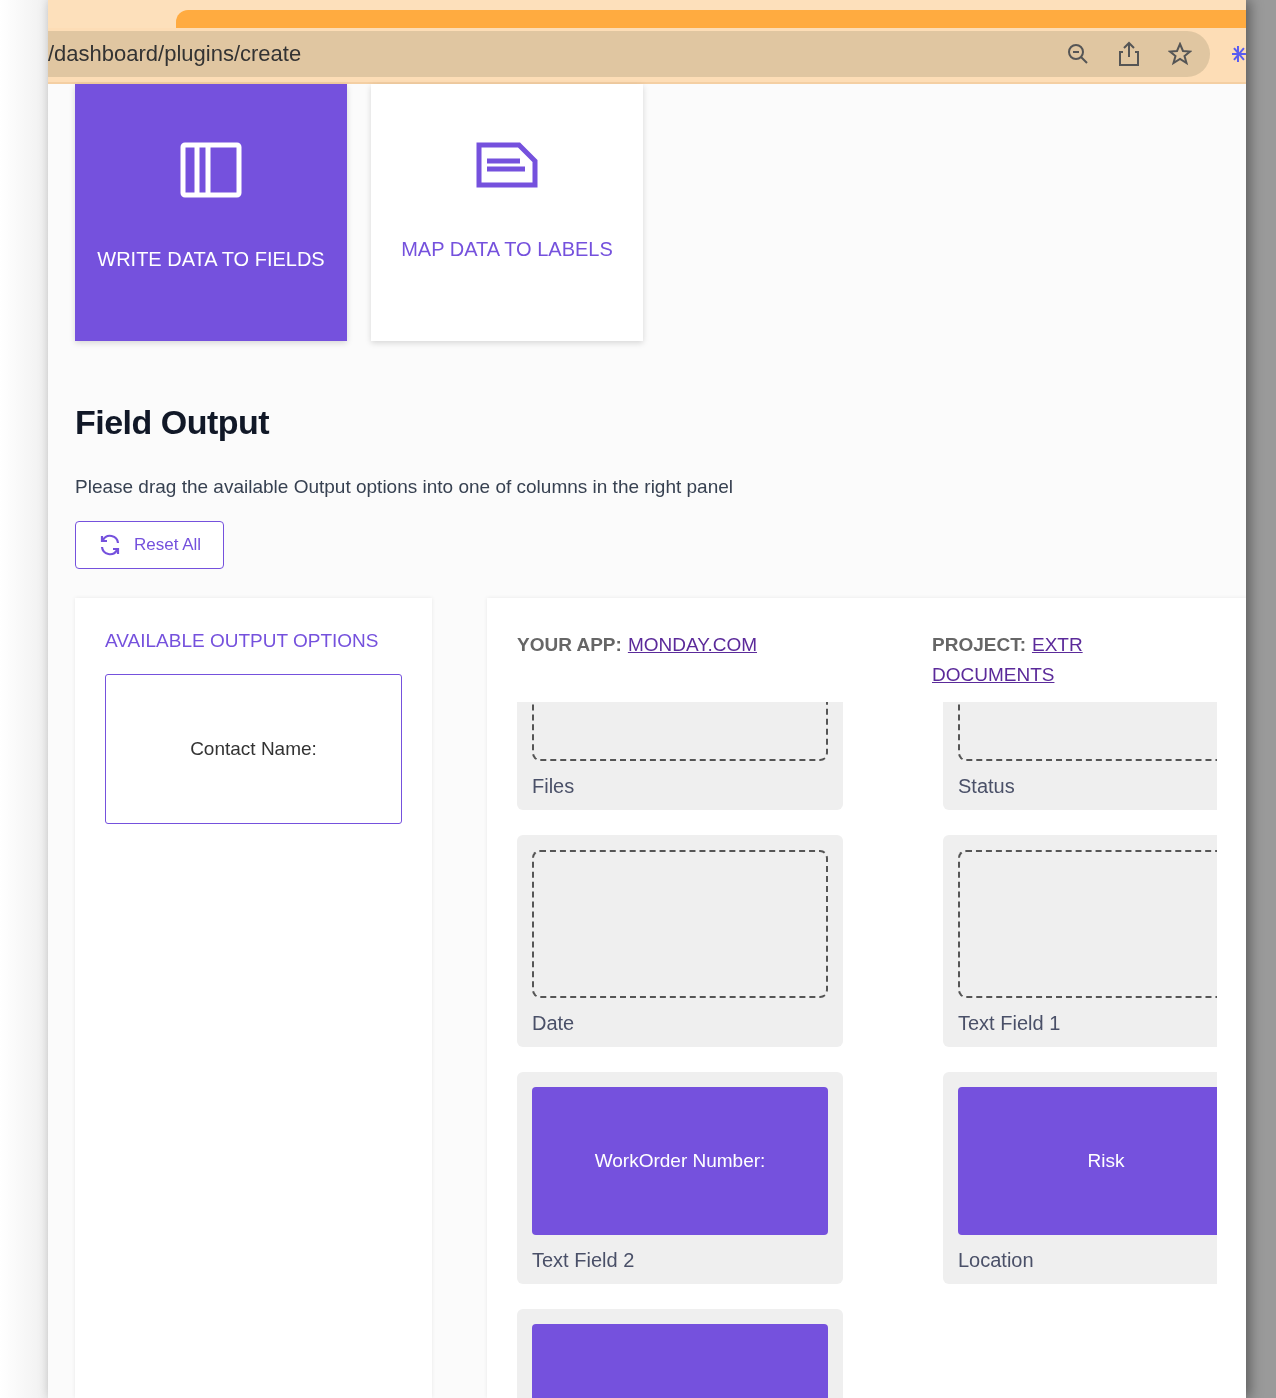  What do you see at coordinates (211, 170) in the screenshot?
I see `columns-icon` at bounding box center [211, 170].